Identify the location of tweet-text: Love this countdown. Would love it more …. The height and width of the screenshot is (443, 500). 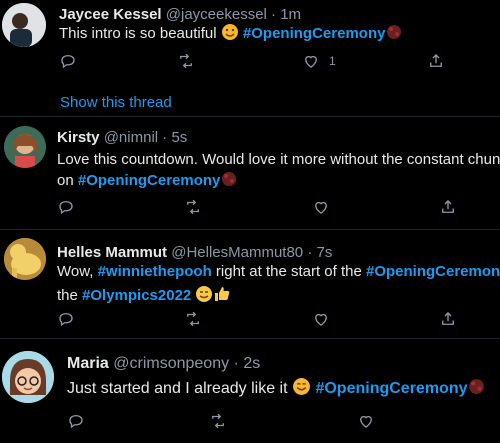
(278, 171).